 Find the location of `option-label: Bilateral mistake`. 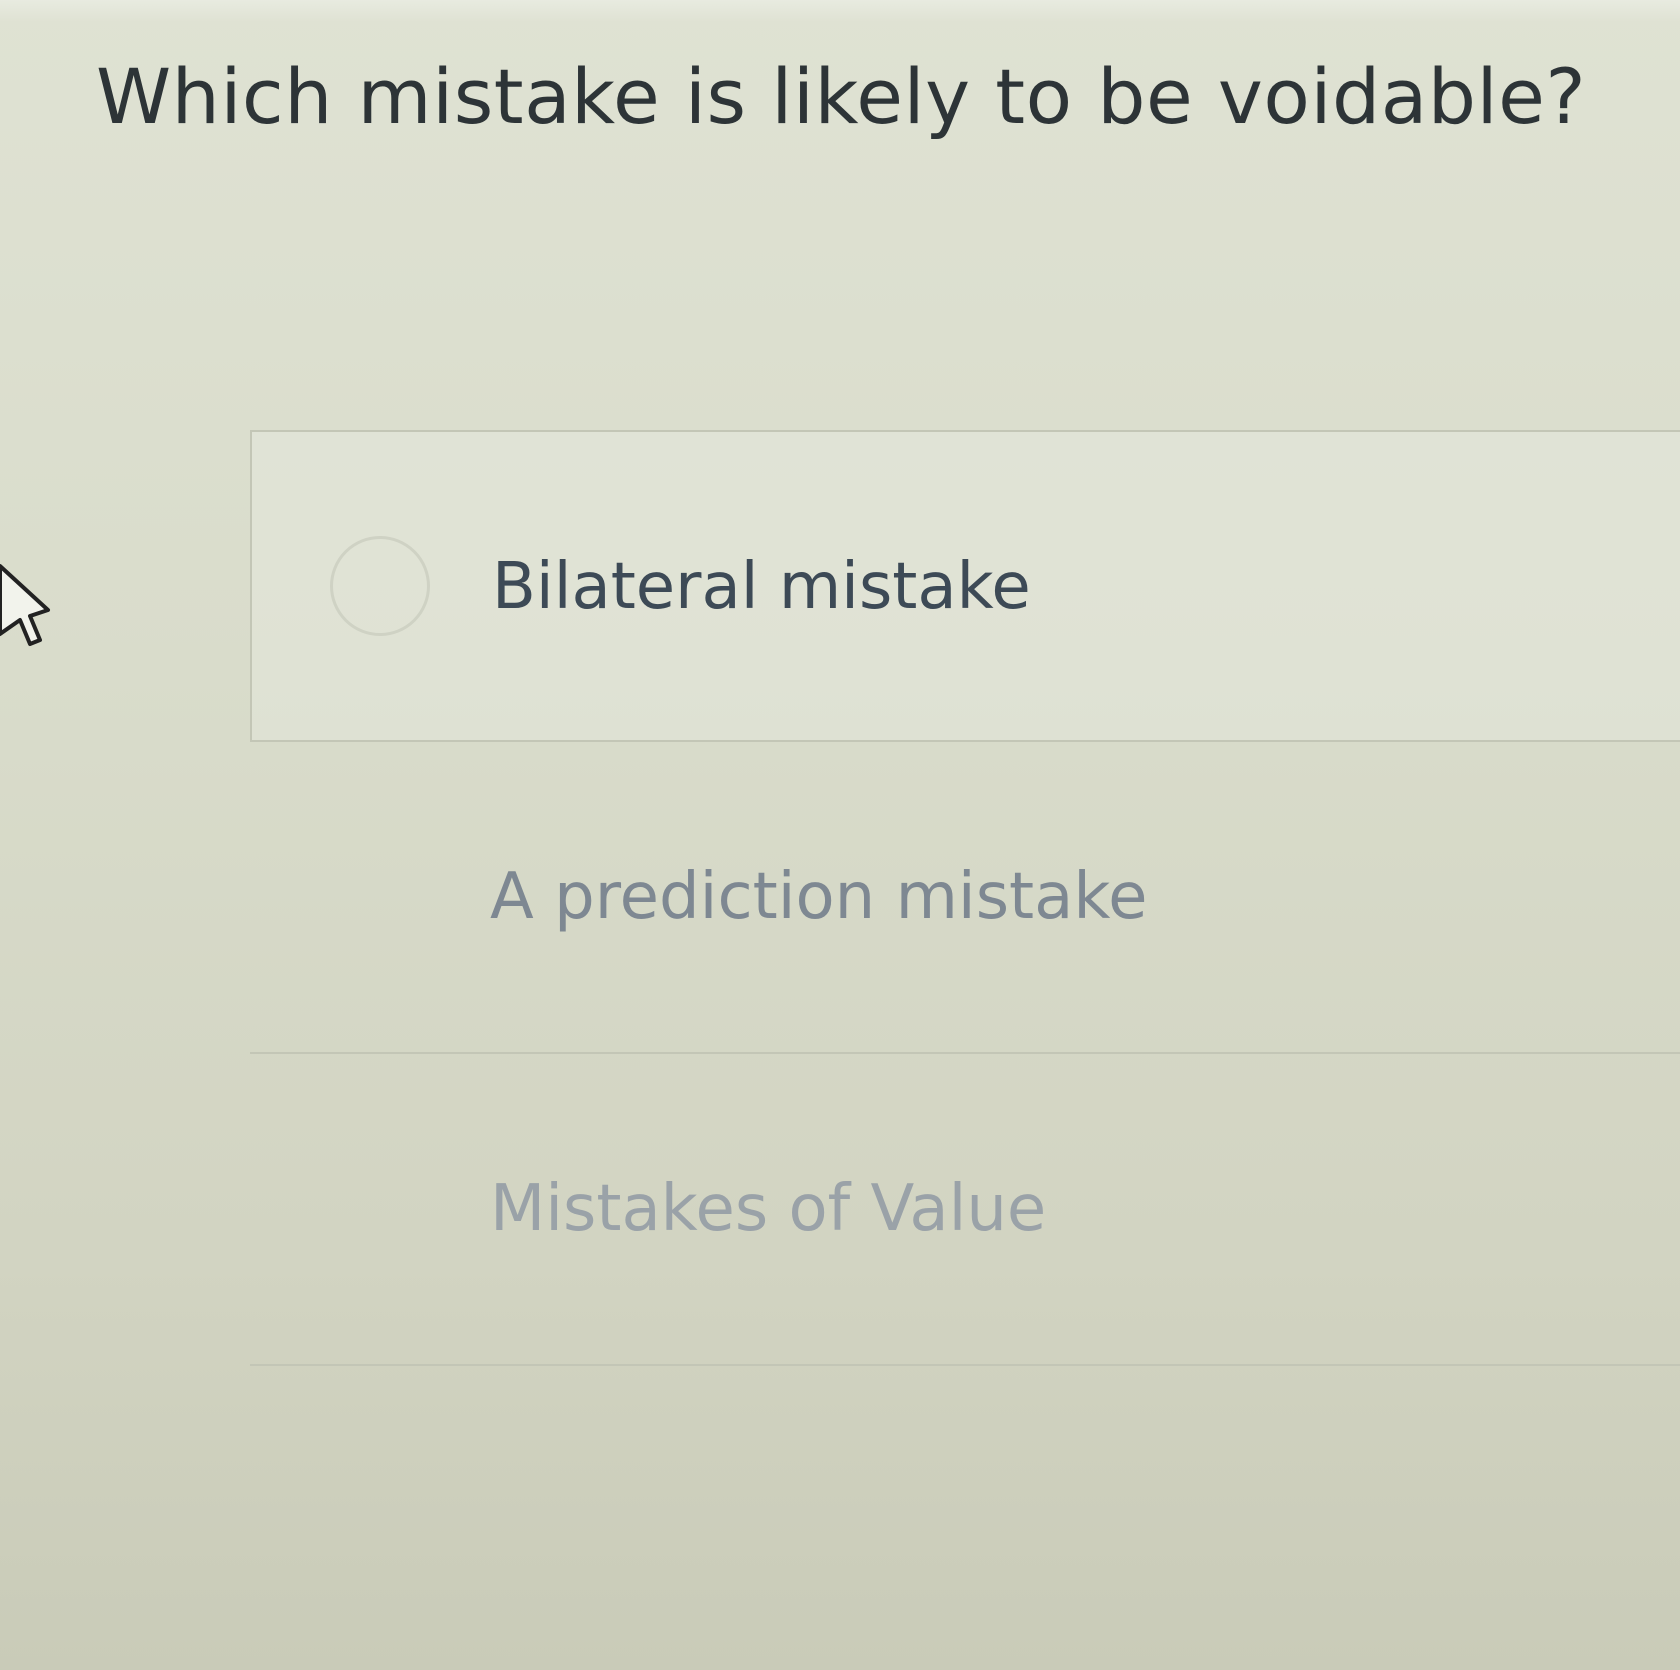

option-label: Bilateral mistake is located at coordinates (761, 587).